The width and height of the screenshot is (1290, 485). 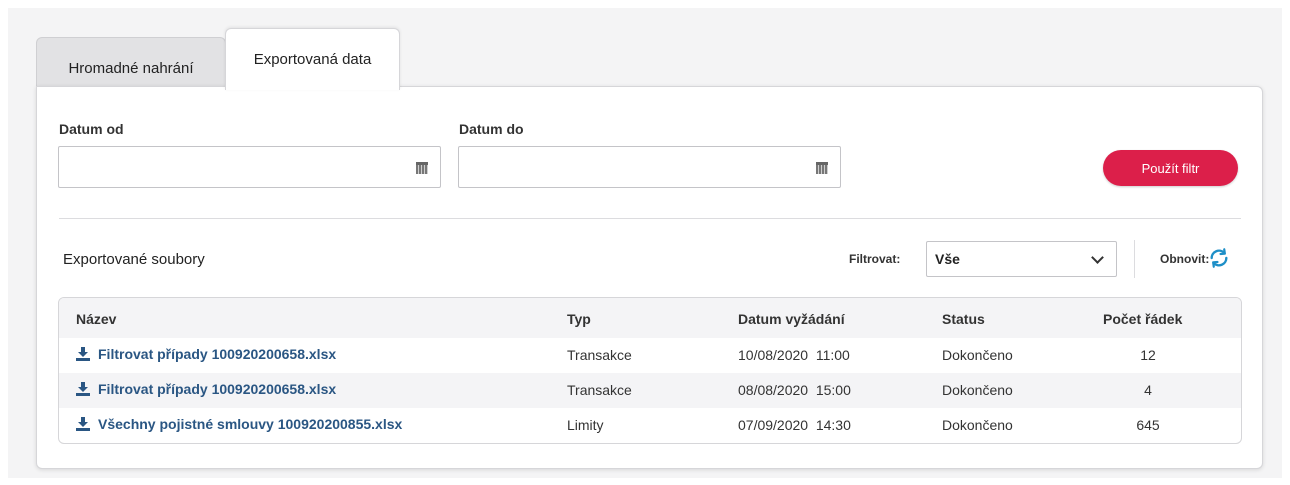 What do you see at coordinates (794, 425) in the screenshot?
I see `date-cell: 07/09/2020 14:30` at bounding box center [794, 425].